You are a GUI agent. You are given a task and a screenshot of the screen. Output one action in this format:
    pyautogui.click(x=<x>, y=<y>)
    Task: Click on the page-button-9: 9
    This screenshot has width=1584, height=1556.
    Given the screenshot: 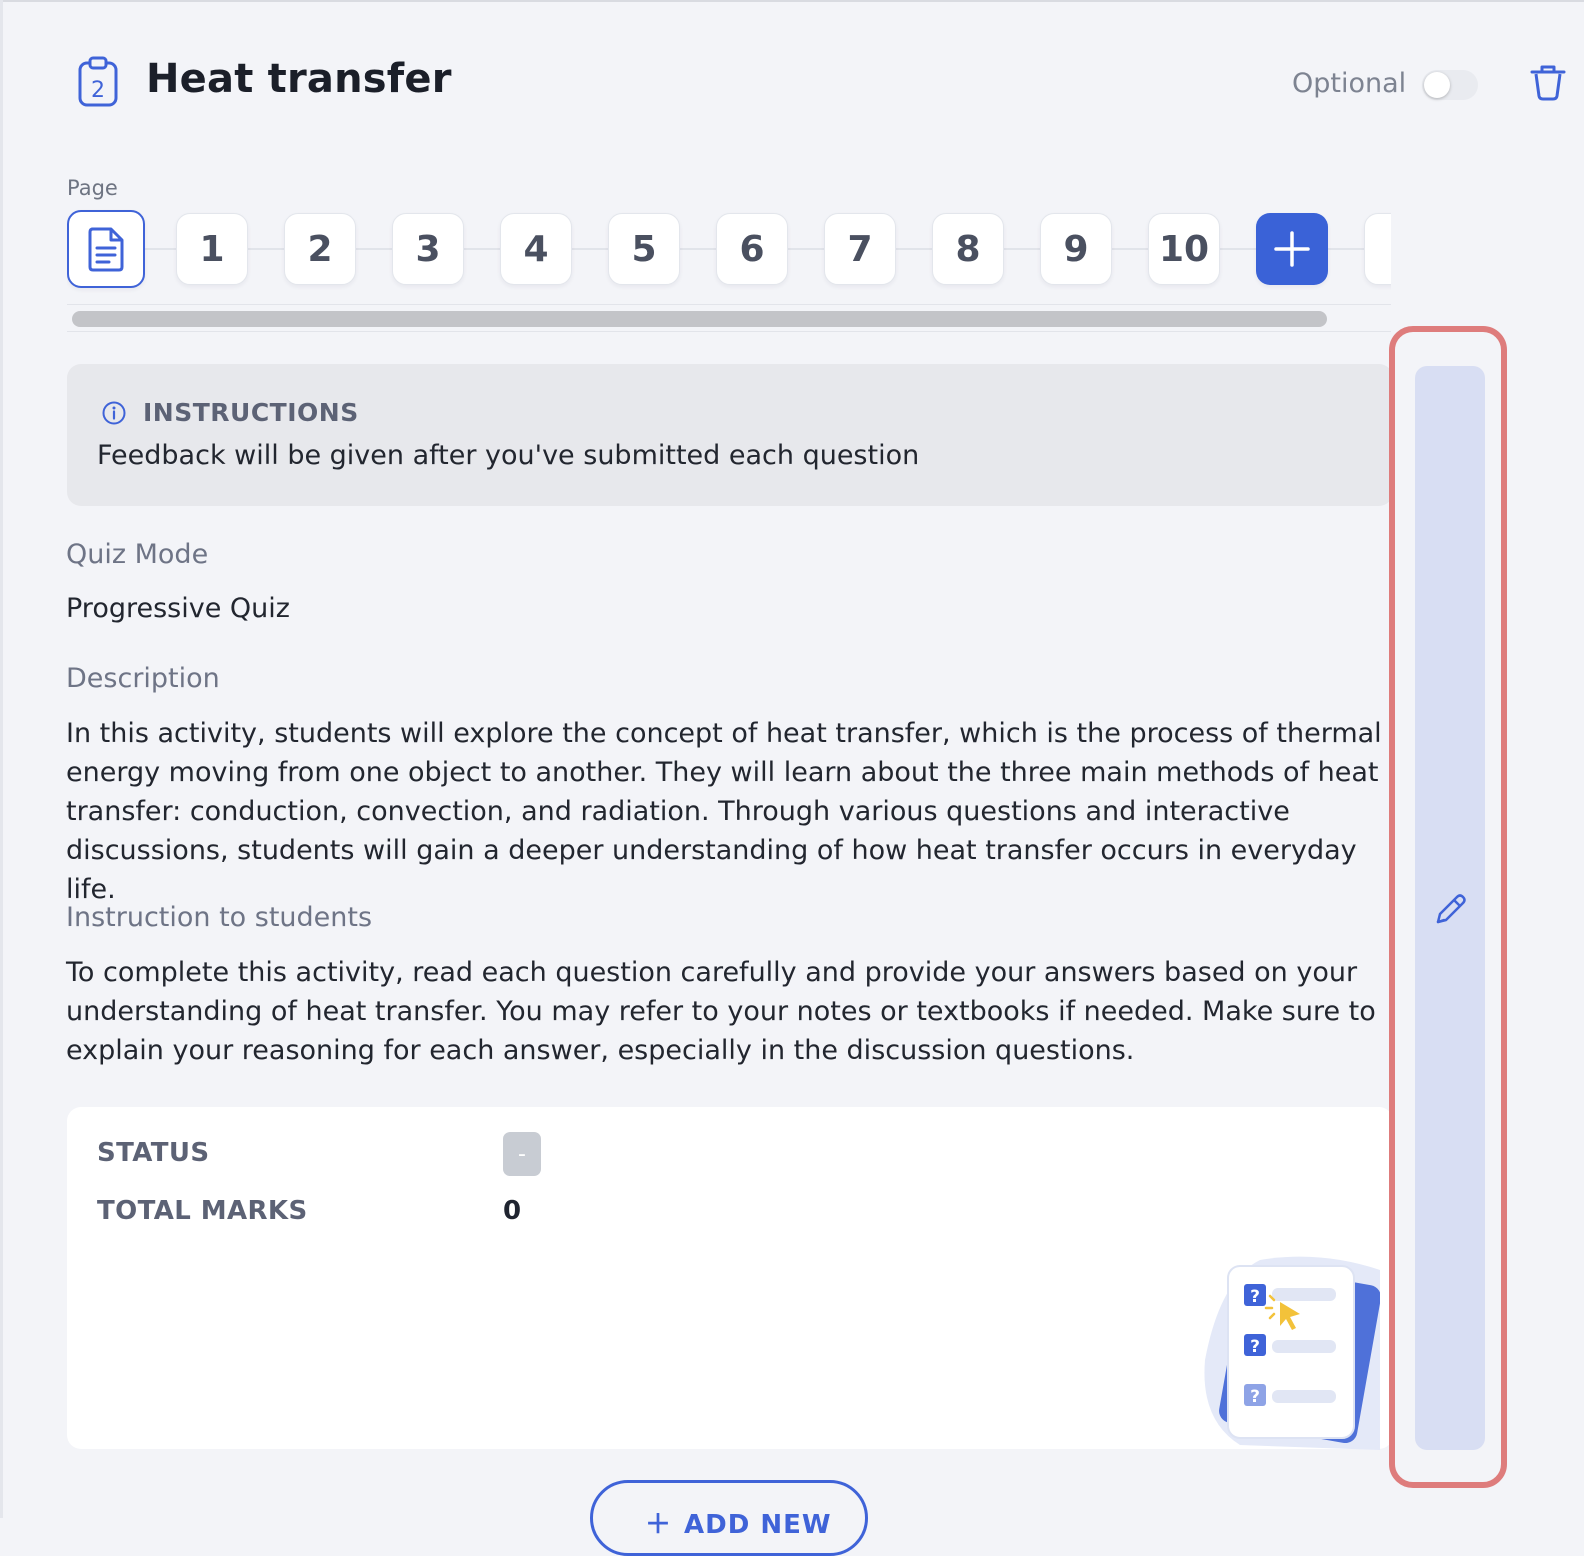 What is the action you would take?
    pyautogui.click(x=1076, y=249)
    